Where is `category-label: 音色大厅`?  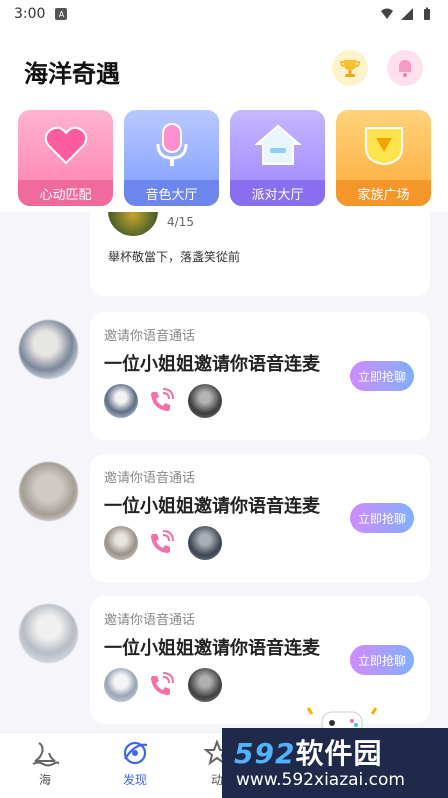 category-label: 音色大厅 is located at coordinates (171, 193).